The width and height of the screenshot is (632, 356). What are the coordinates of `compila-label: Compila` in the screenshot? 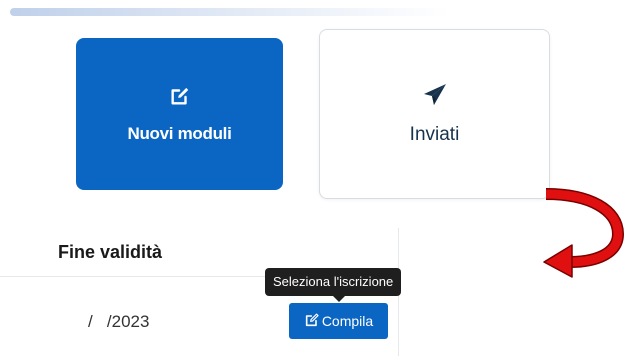 It's located at (347, 321).